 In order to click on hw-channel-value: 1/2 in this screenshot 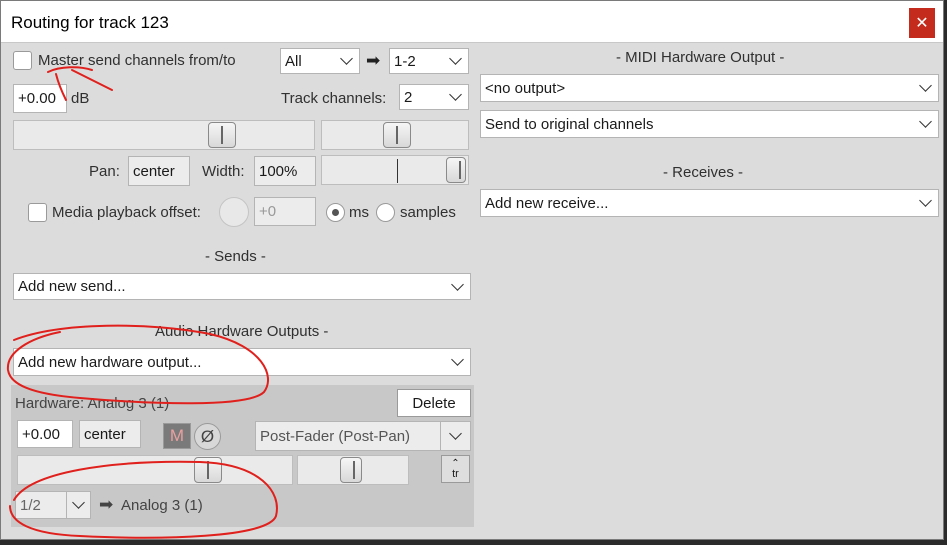, I will do `click(30, 505)`.